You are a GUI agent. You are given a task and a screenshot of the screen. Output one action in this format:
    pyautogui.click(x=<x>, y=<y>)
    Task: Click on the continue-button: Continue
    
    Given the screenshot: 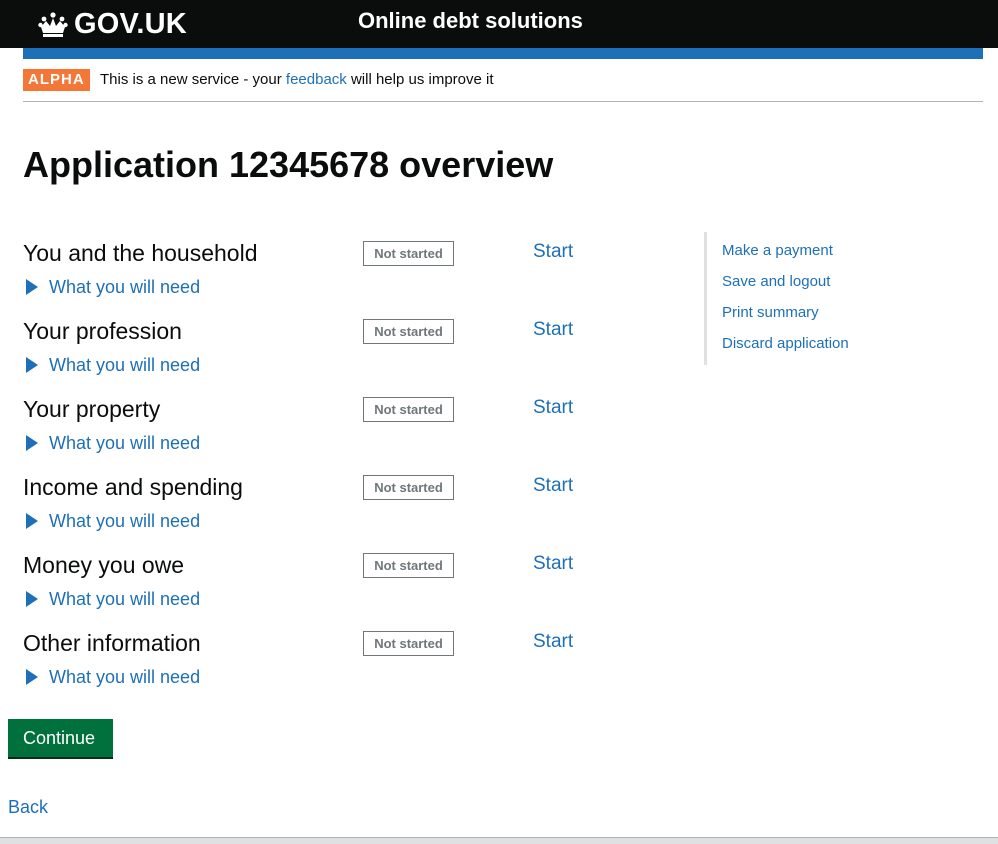 What is the action you would take?
    pyautogui.click(x=60, y=738)
    